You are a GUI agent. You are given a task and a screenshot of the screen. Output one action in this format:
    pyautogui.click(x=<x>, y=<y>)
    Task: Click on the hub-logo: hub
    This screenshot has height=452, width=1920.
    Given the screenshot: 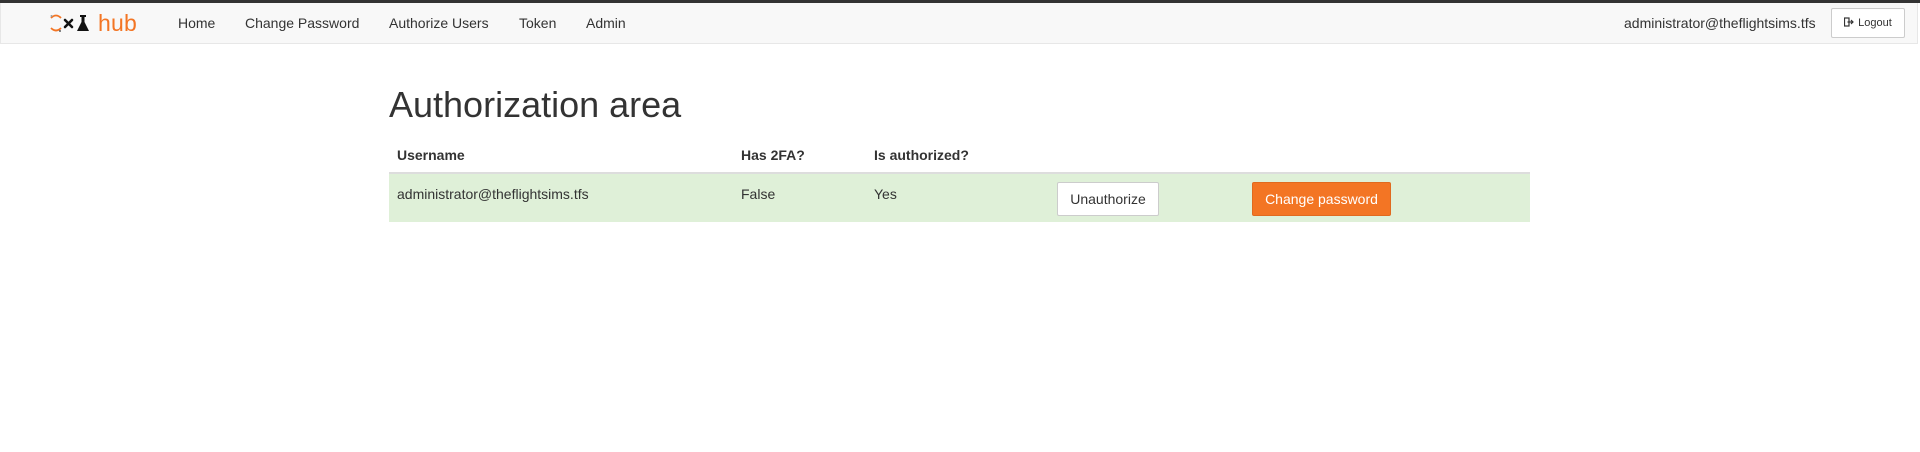 What is the action you would take?
    pyautogui.click(x=92, y=23)
    